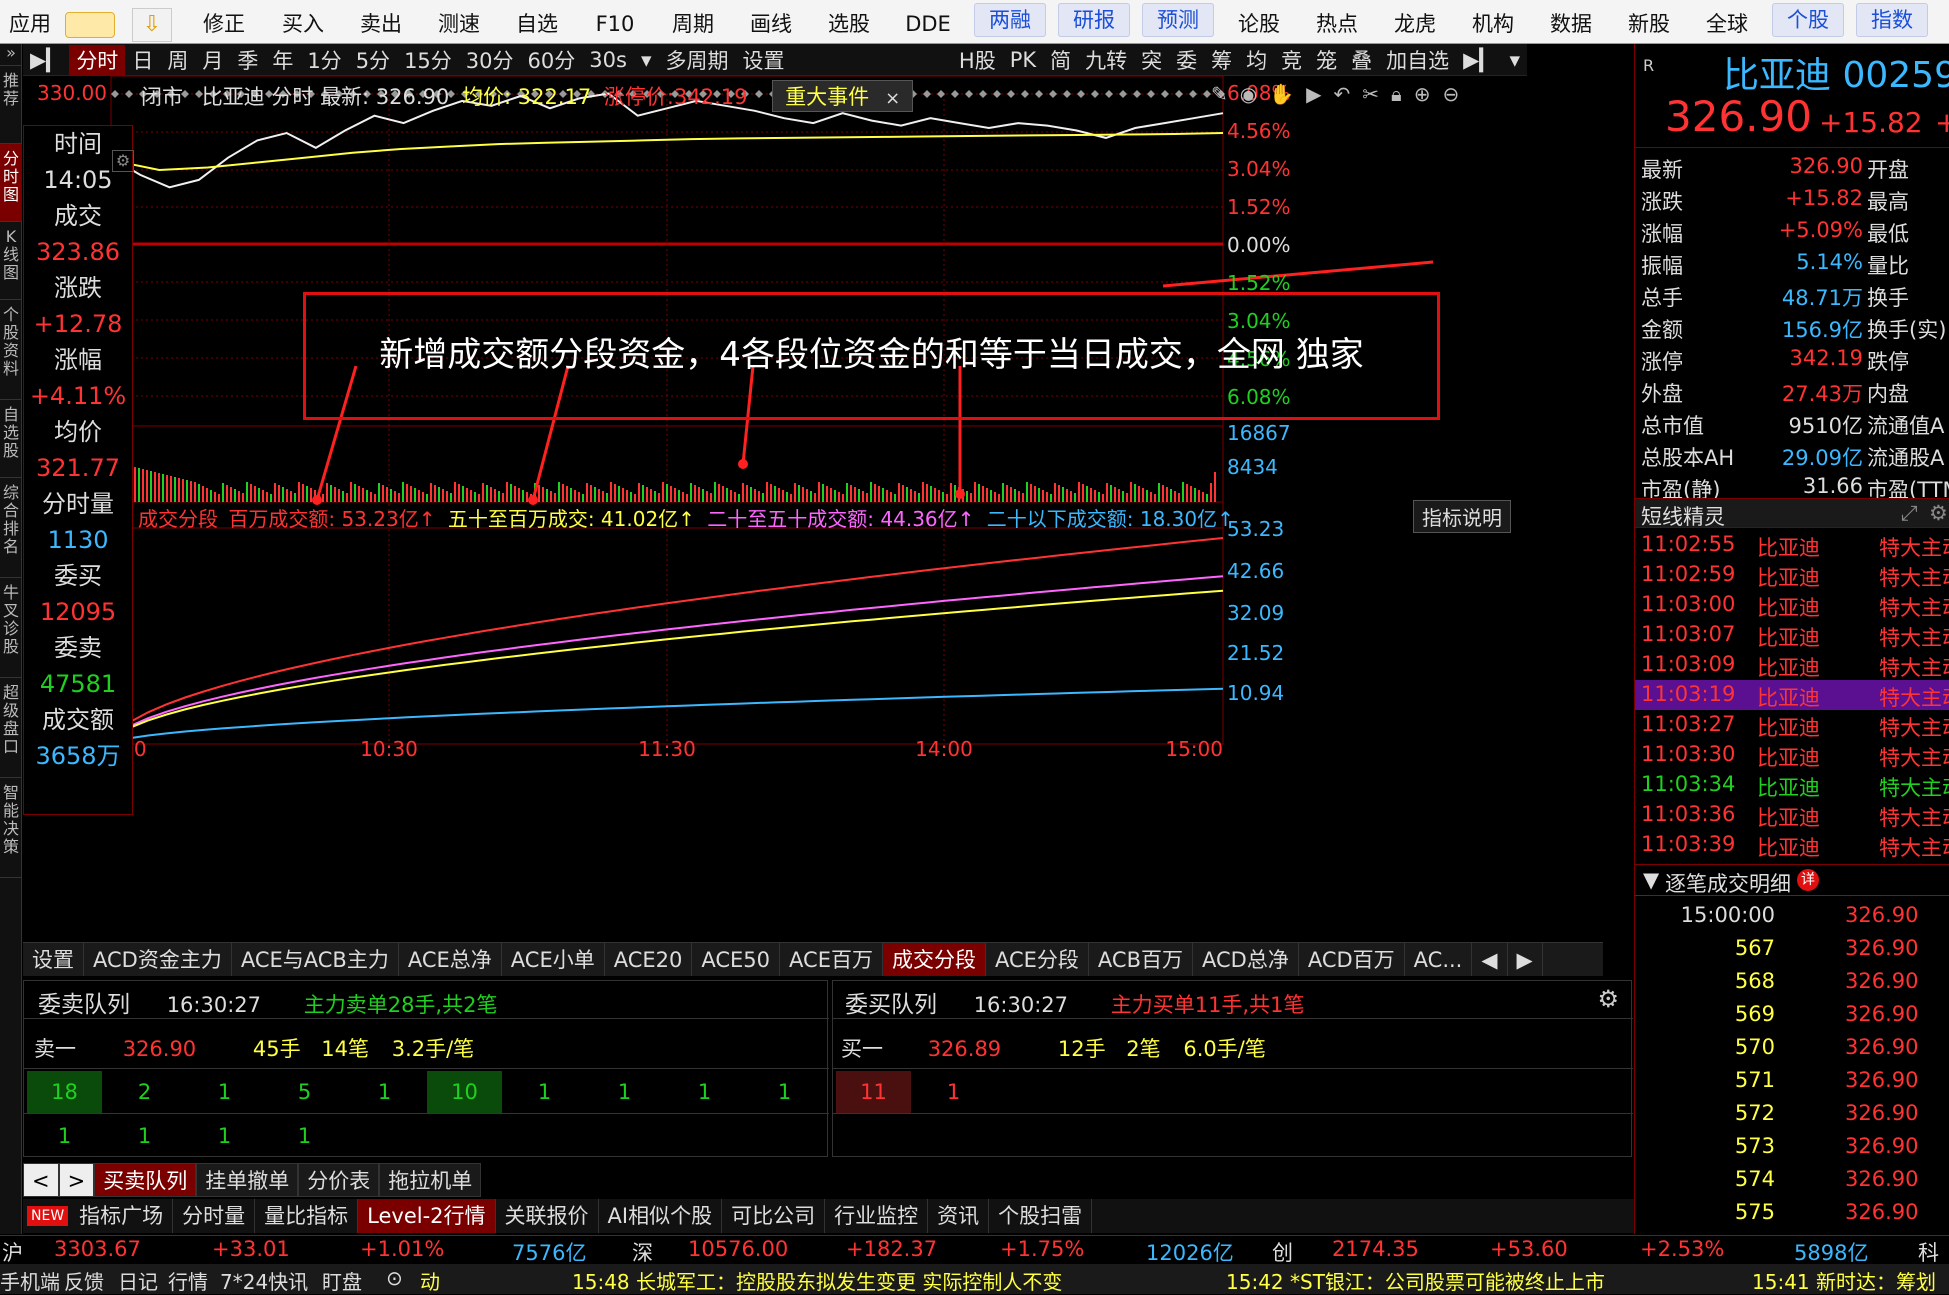  I want to click on spirit-row: 11:03:34 比亚迪 特大主动, so click(1792, 785).